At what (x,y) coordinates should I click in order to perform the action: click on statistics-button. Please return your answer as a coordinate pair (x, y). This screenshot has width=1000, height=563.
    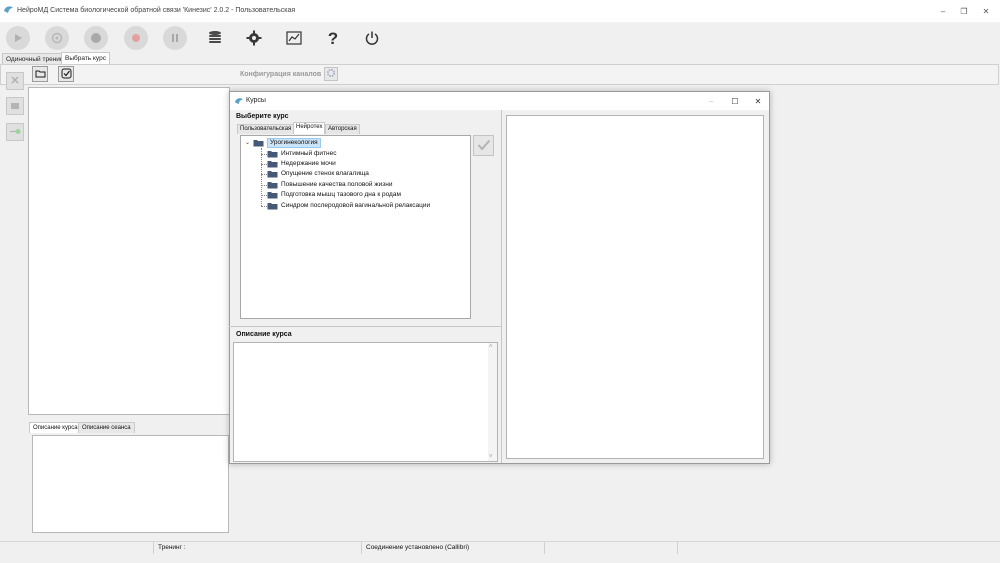
    Looking at the image, I should click on (294, 38).